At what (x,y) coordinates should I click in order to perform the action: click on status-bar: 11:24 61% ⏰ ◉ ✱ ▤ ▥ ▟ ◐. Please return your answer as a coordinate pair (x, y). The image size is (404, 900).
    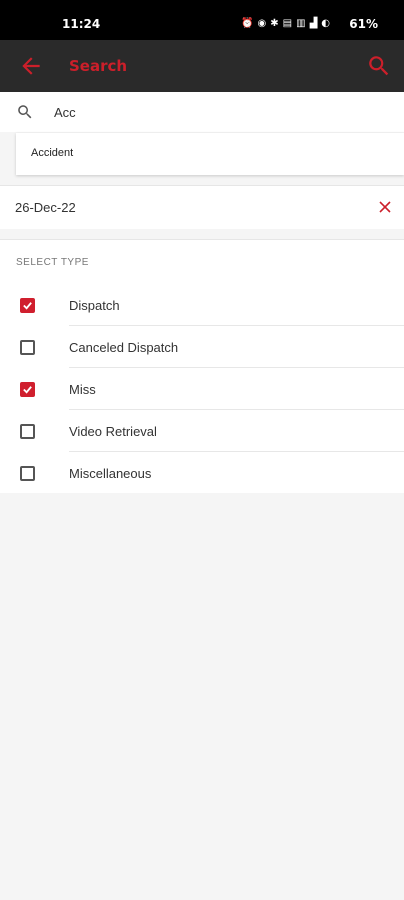
    Looking at the image, I should click on (202, 20).